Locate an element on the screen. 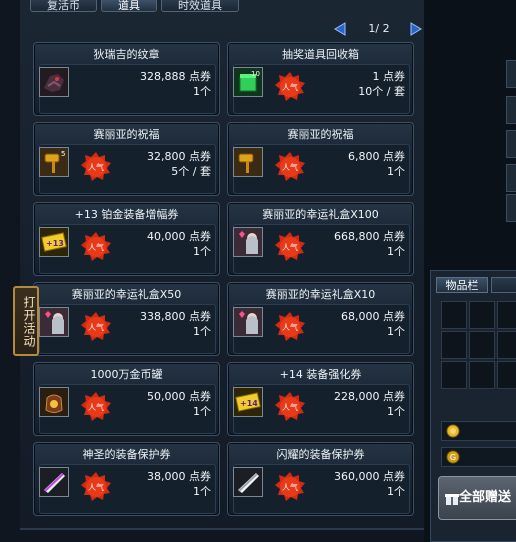 This screenshot has width=516, height=542. item-card: +13 铂金装备增幅券 +13 人气 40,000 点券 1个 is located at coordinates (126, 239).